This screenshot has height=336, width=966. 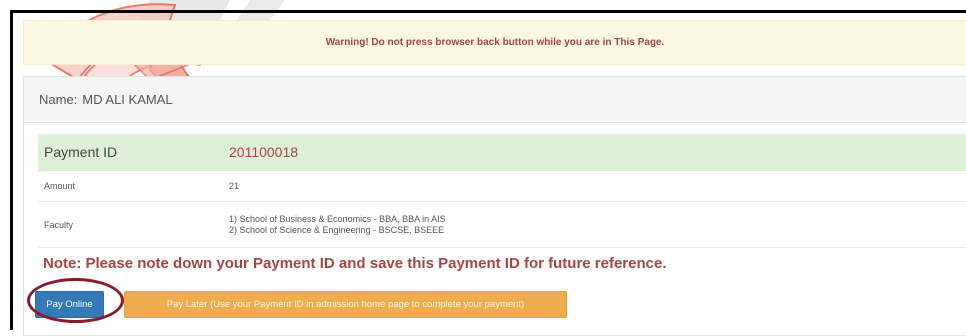 I want to click on highlight-annotation-circle, so click(x=75, y=300).